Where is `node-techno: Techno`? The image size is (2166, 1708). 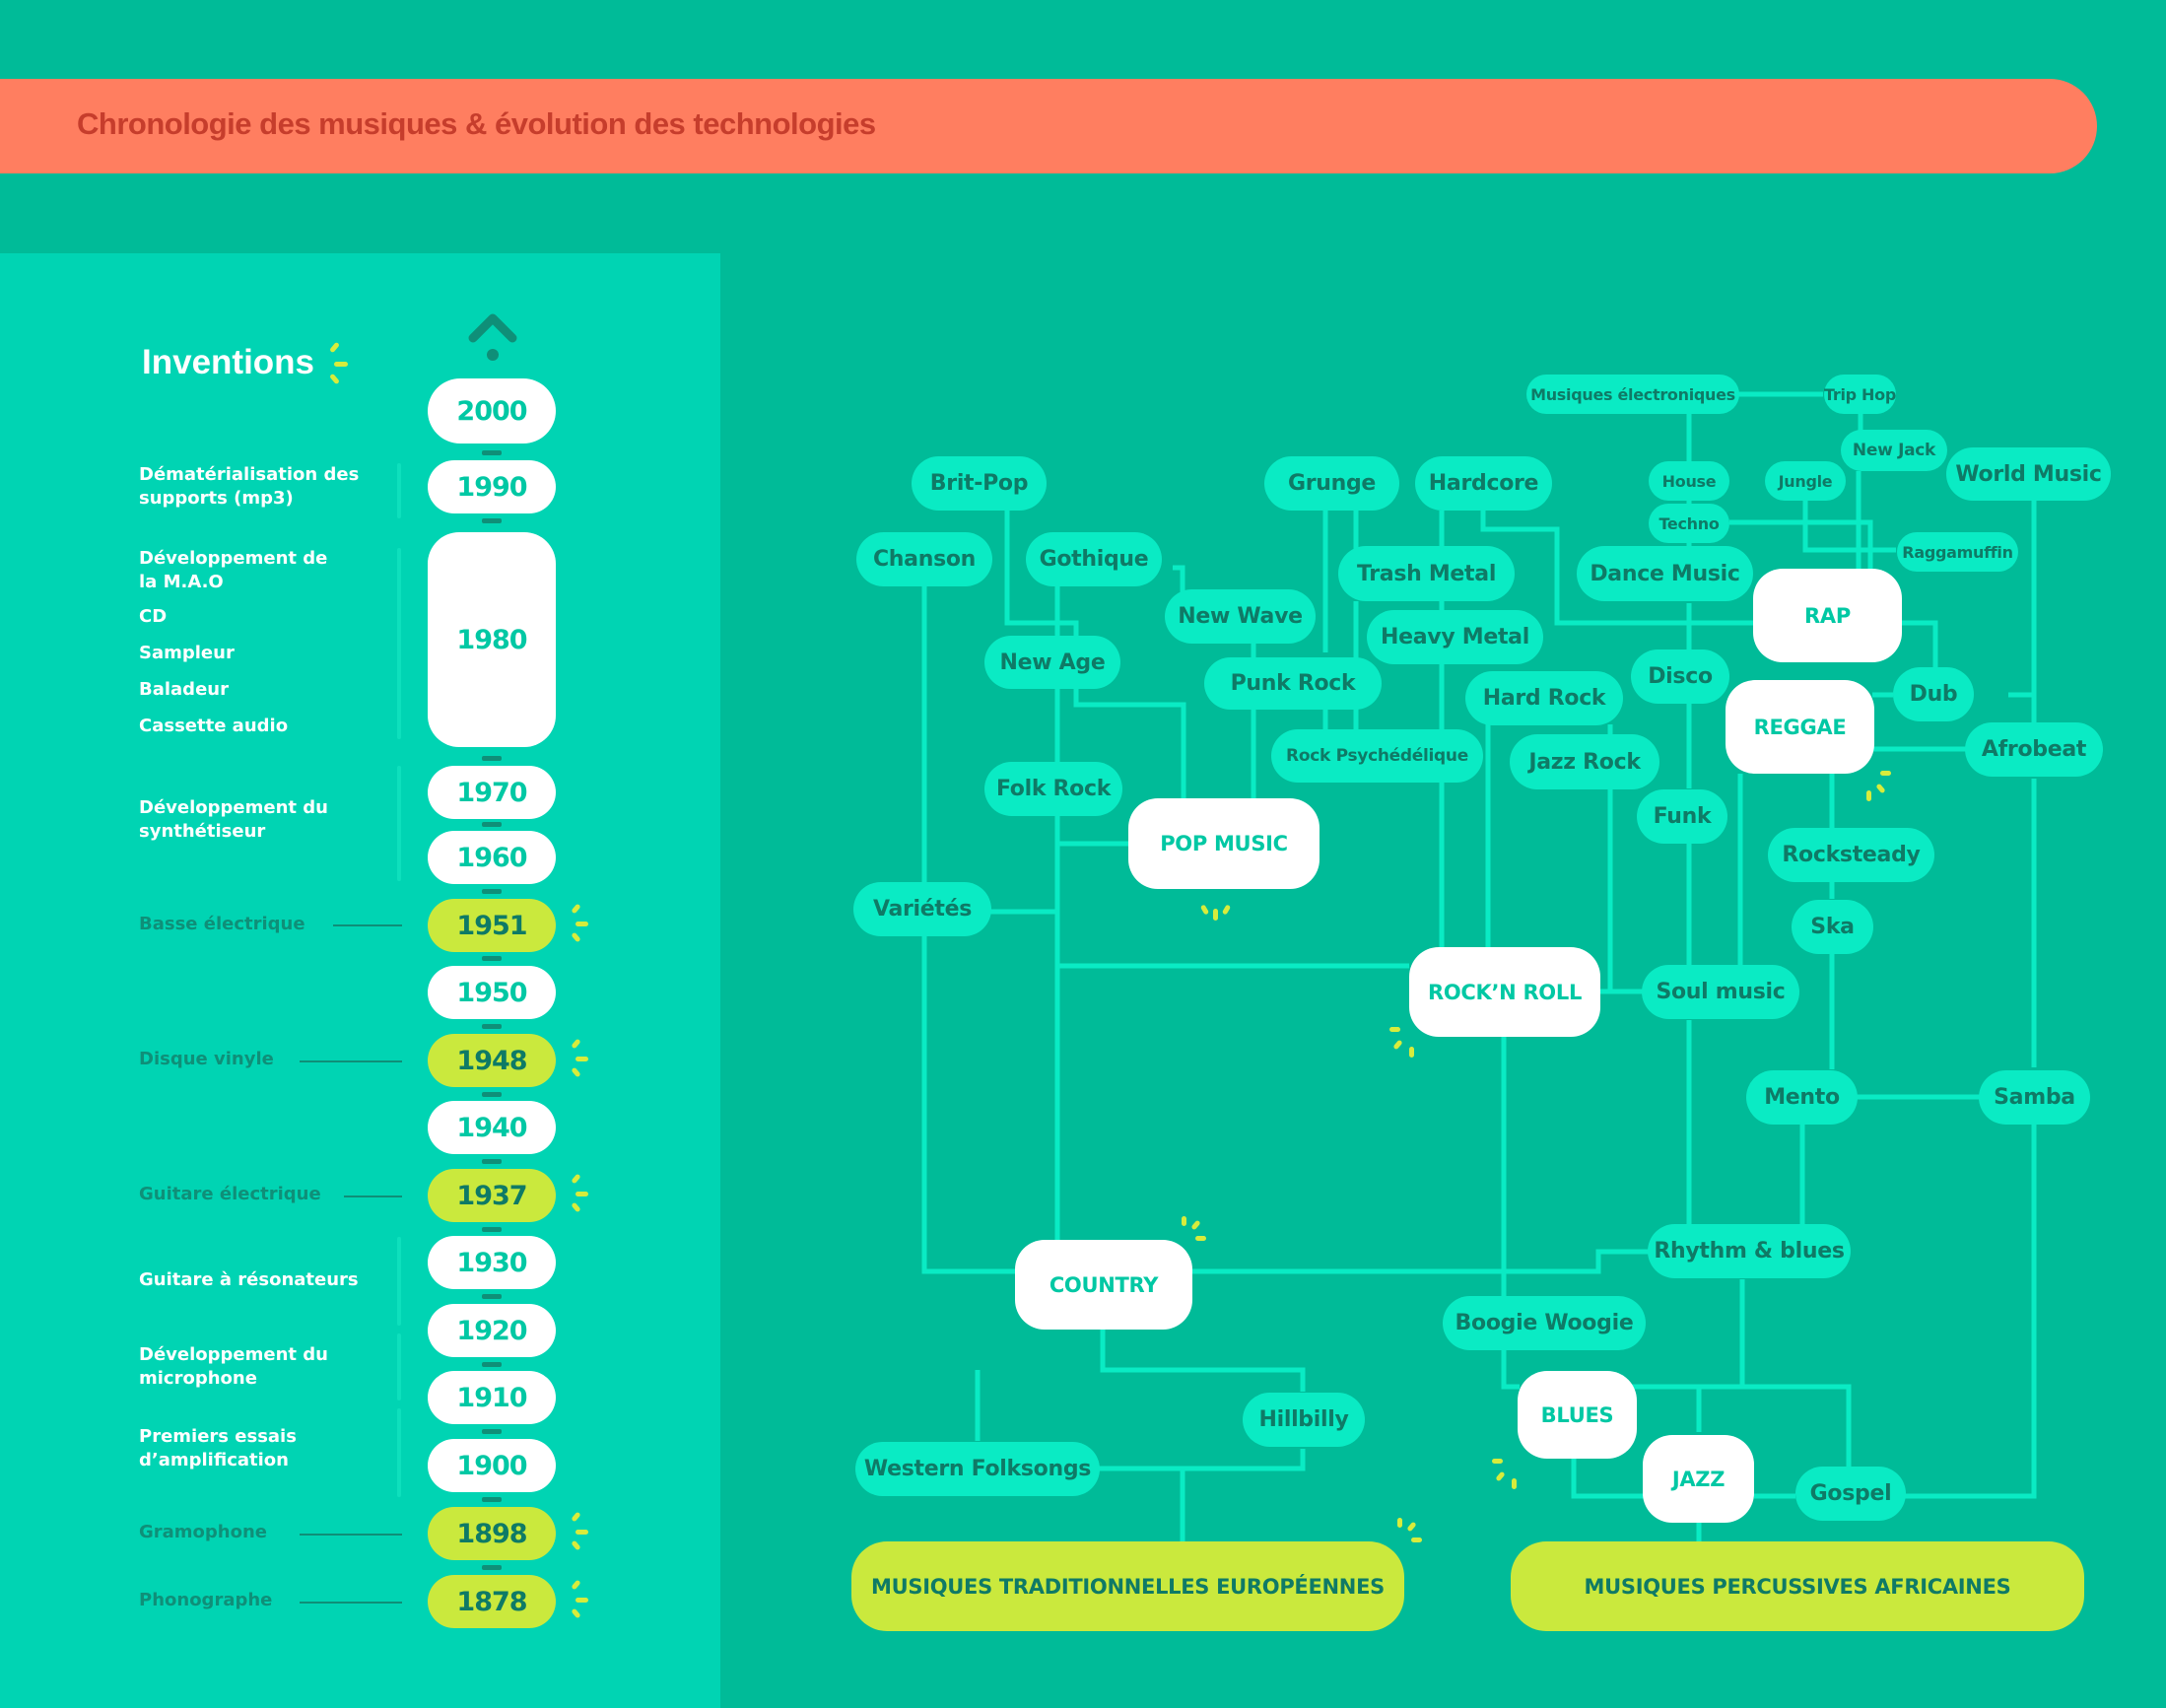
node-techno: Techno is located at coordinates (1689, 523).